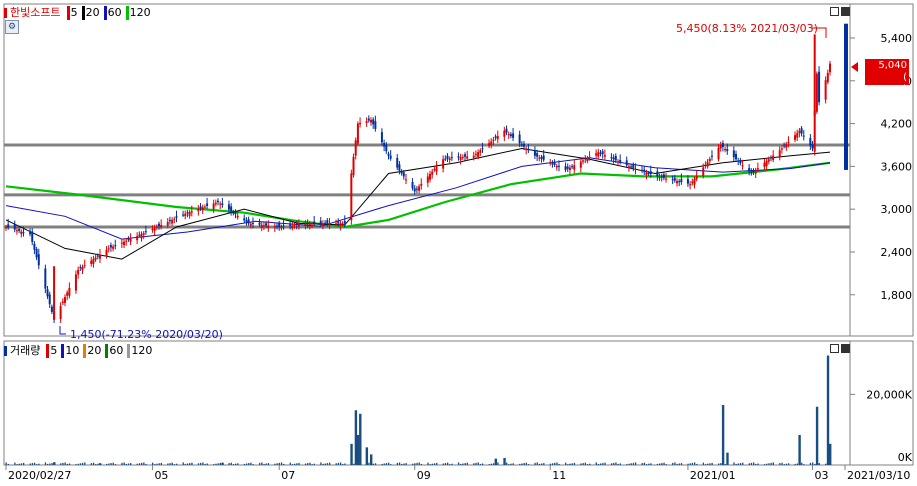  I want to click on price-legend-name: 한빛소프트, so click(35, 12).